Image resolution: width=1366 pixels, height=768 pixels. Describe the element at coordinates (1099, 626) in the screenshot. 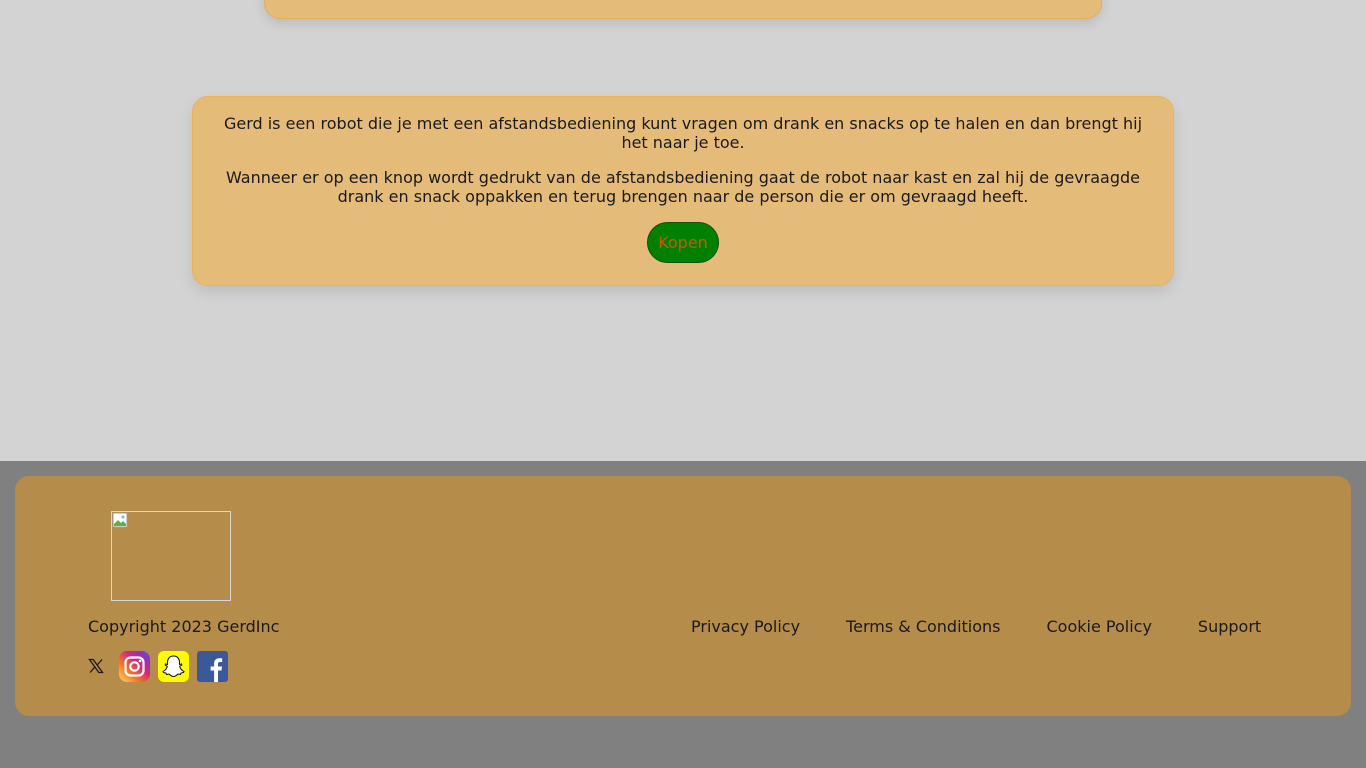

I see `cookie-policy-link: Cookie Policy` at that location.